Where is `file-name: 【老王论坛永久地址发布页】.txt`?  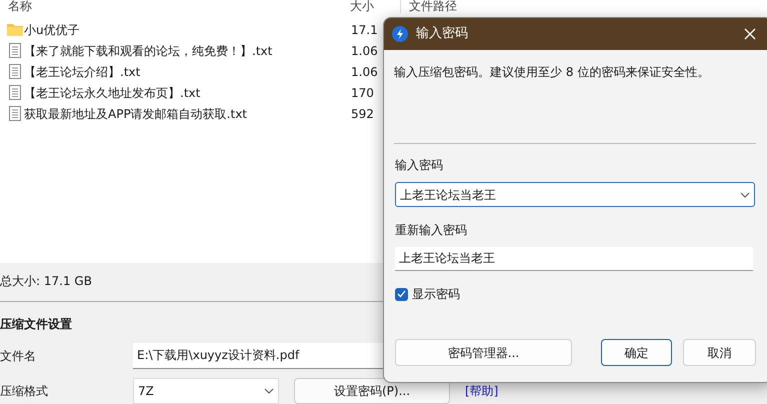 file-name: 【老王论坛永久地址发布页】.txt is located at coordinates (113, 93).